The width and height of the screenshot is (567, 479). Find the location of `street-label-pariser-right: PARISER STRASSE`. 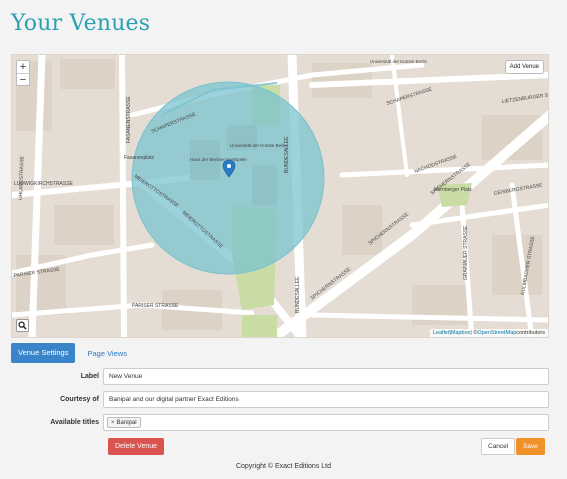

street-label-pariser-right: PARISER STRASSE is located at coordinates (155, 306).